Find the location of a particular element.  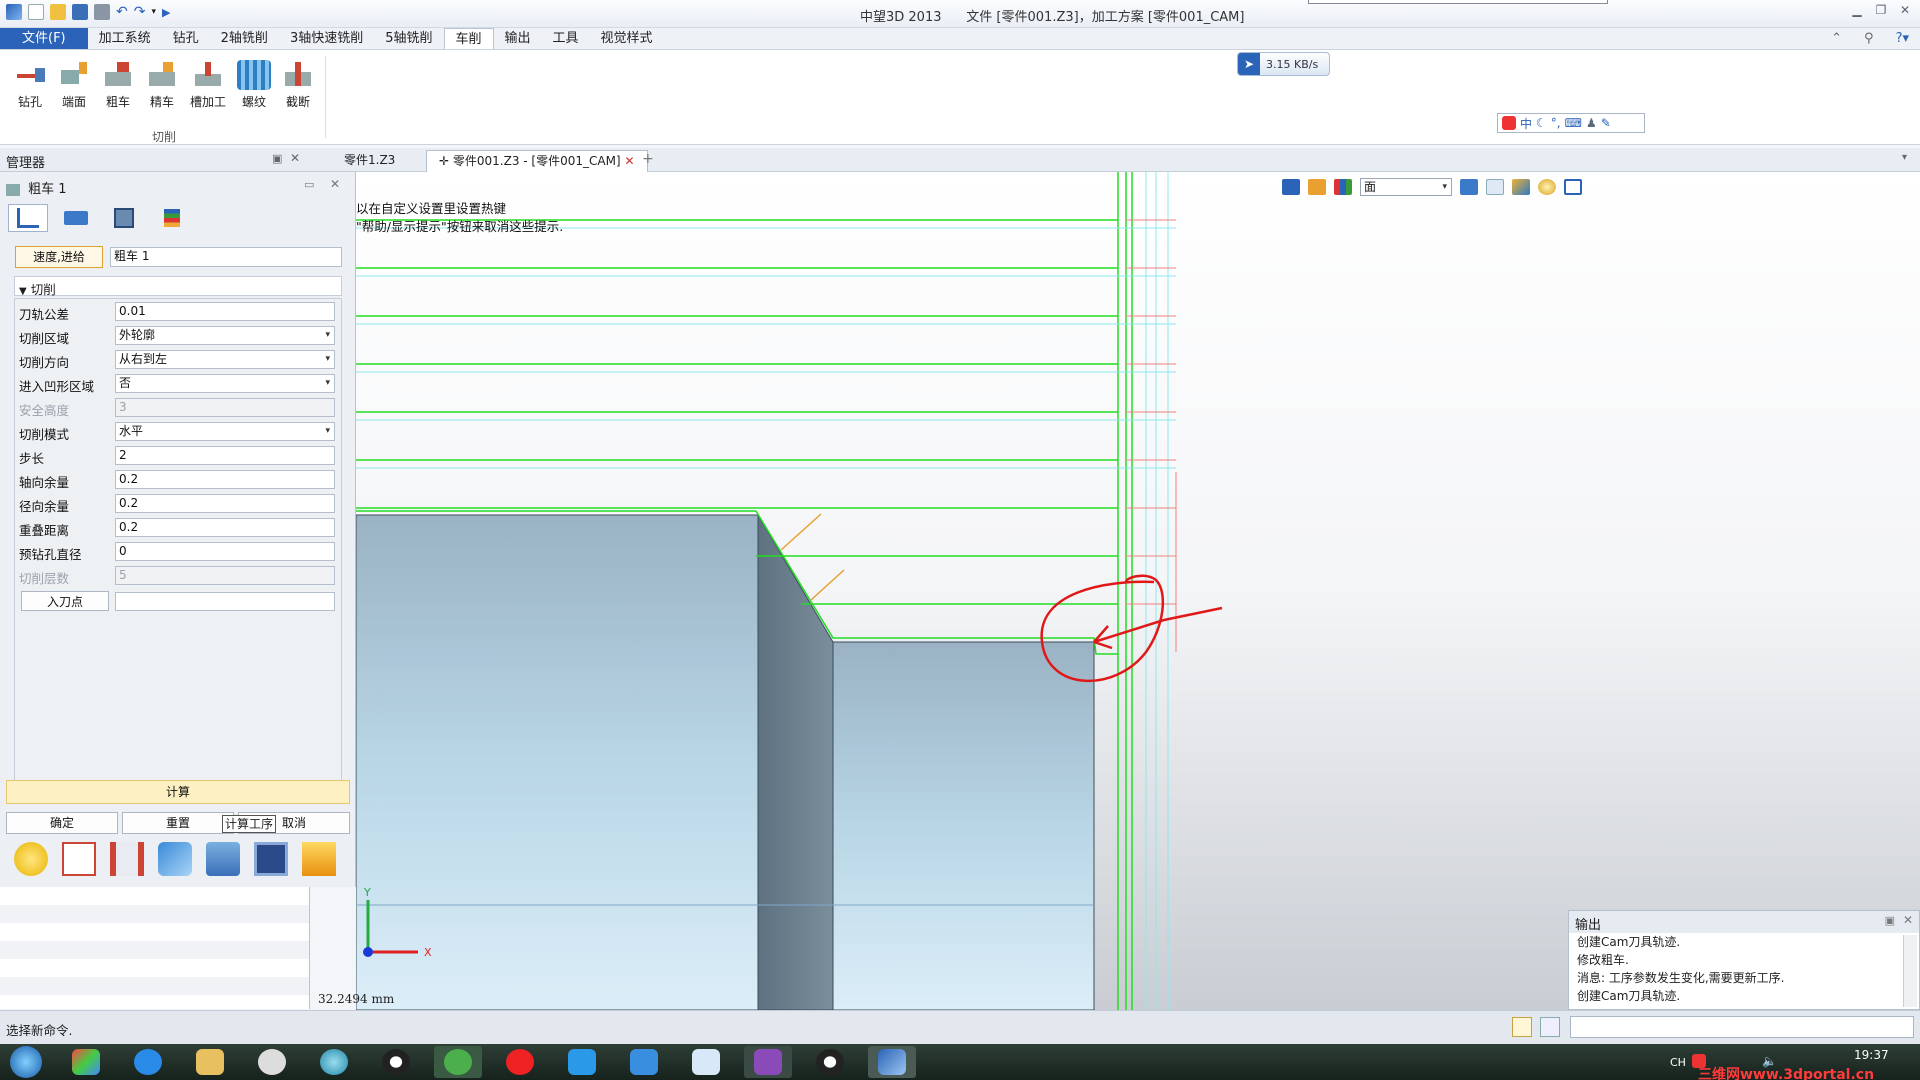

new-file-icon is located at coordinates (36, 12).